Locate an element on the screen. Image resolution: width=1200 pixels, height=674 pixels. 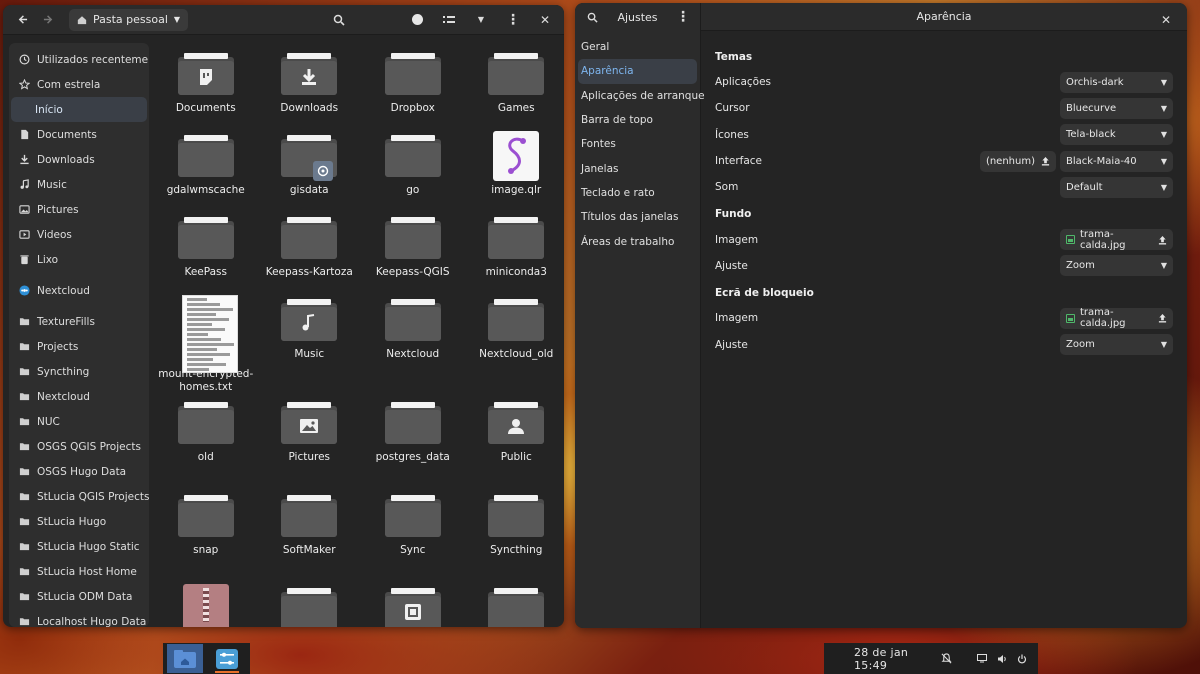
forward-button is located at coordinates (48, 20).